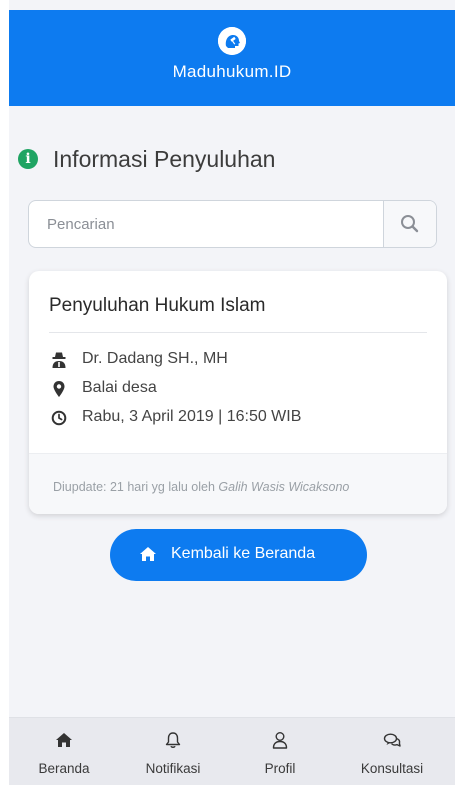  Describe the element at coordinates (59, 418) in the screenshot. I see `clock-icon` at that location.